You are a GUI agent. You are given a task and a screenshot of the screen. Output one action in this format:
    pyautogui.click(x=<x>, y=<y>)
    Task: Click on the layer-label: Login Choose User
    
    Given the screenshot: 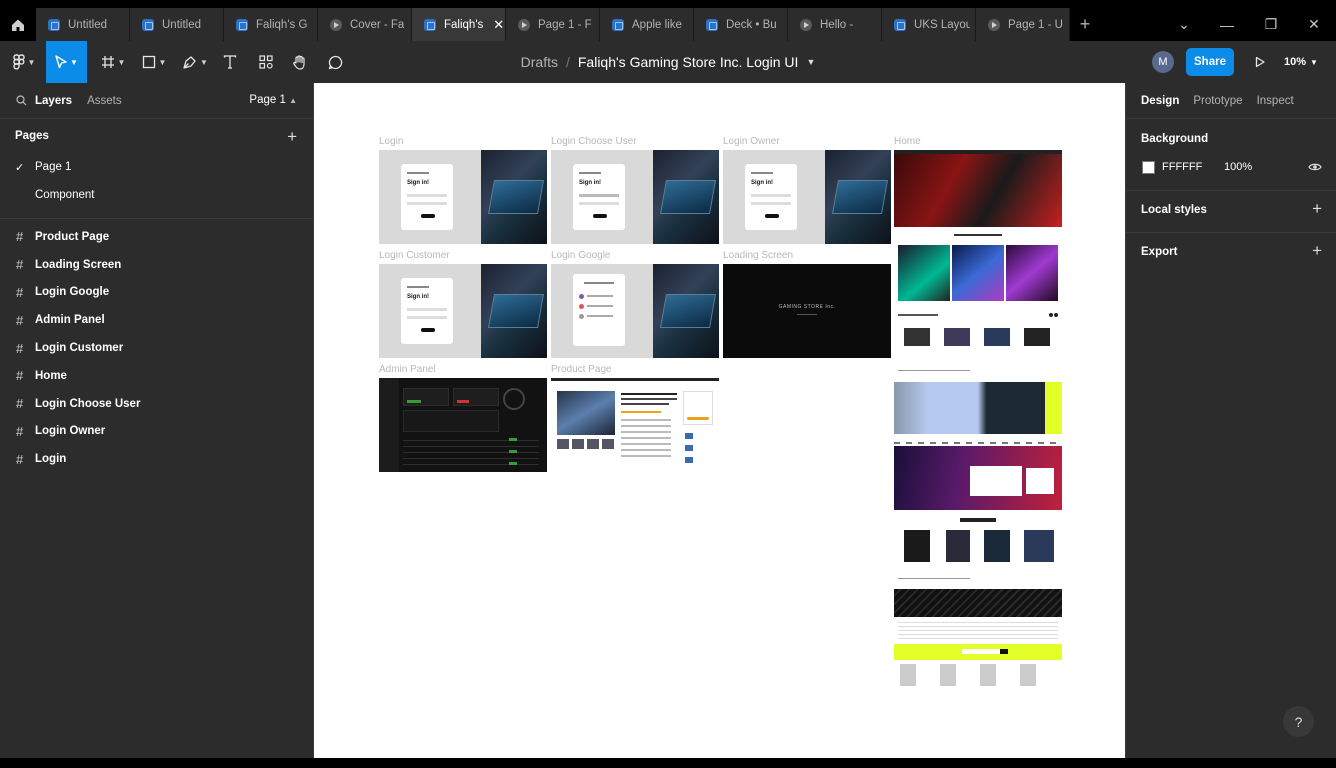 What is the action you would take?
    pyautogui.click(x=88, y=403)
    